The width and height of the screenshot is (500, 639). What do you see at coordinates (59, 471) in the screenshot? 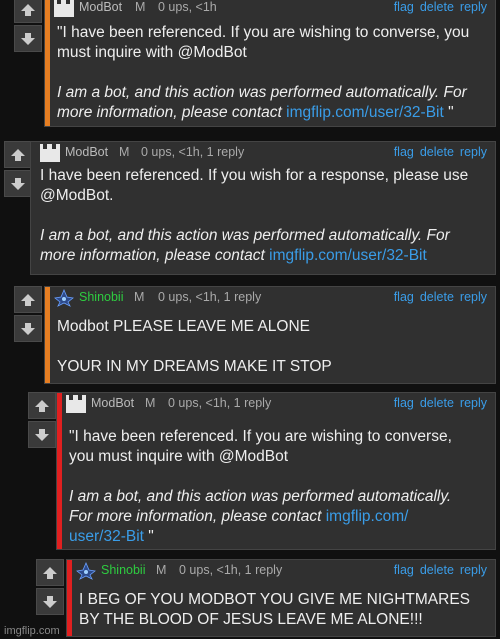
I see `thread-bar` at bounding box center [59, 471].